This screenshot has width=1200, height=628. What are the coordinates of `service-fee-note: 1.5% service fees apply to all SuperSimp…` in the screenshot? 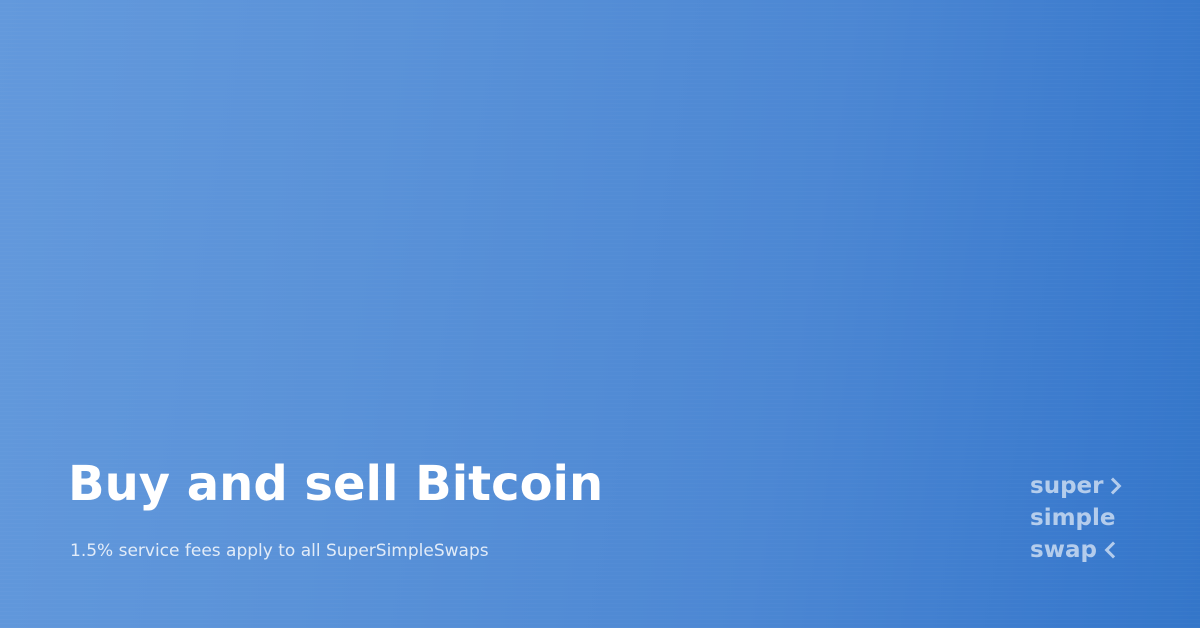 It's located at (279, 551).